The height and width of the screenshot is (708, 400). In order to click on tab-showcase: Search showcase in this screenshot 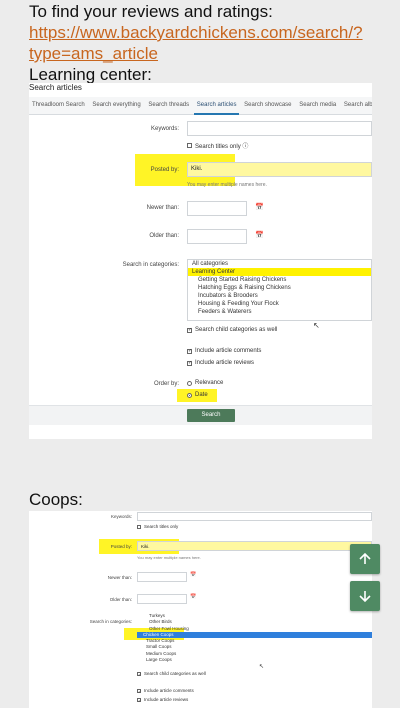, I will do `click(267, 105)`.